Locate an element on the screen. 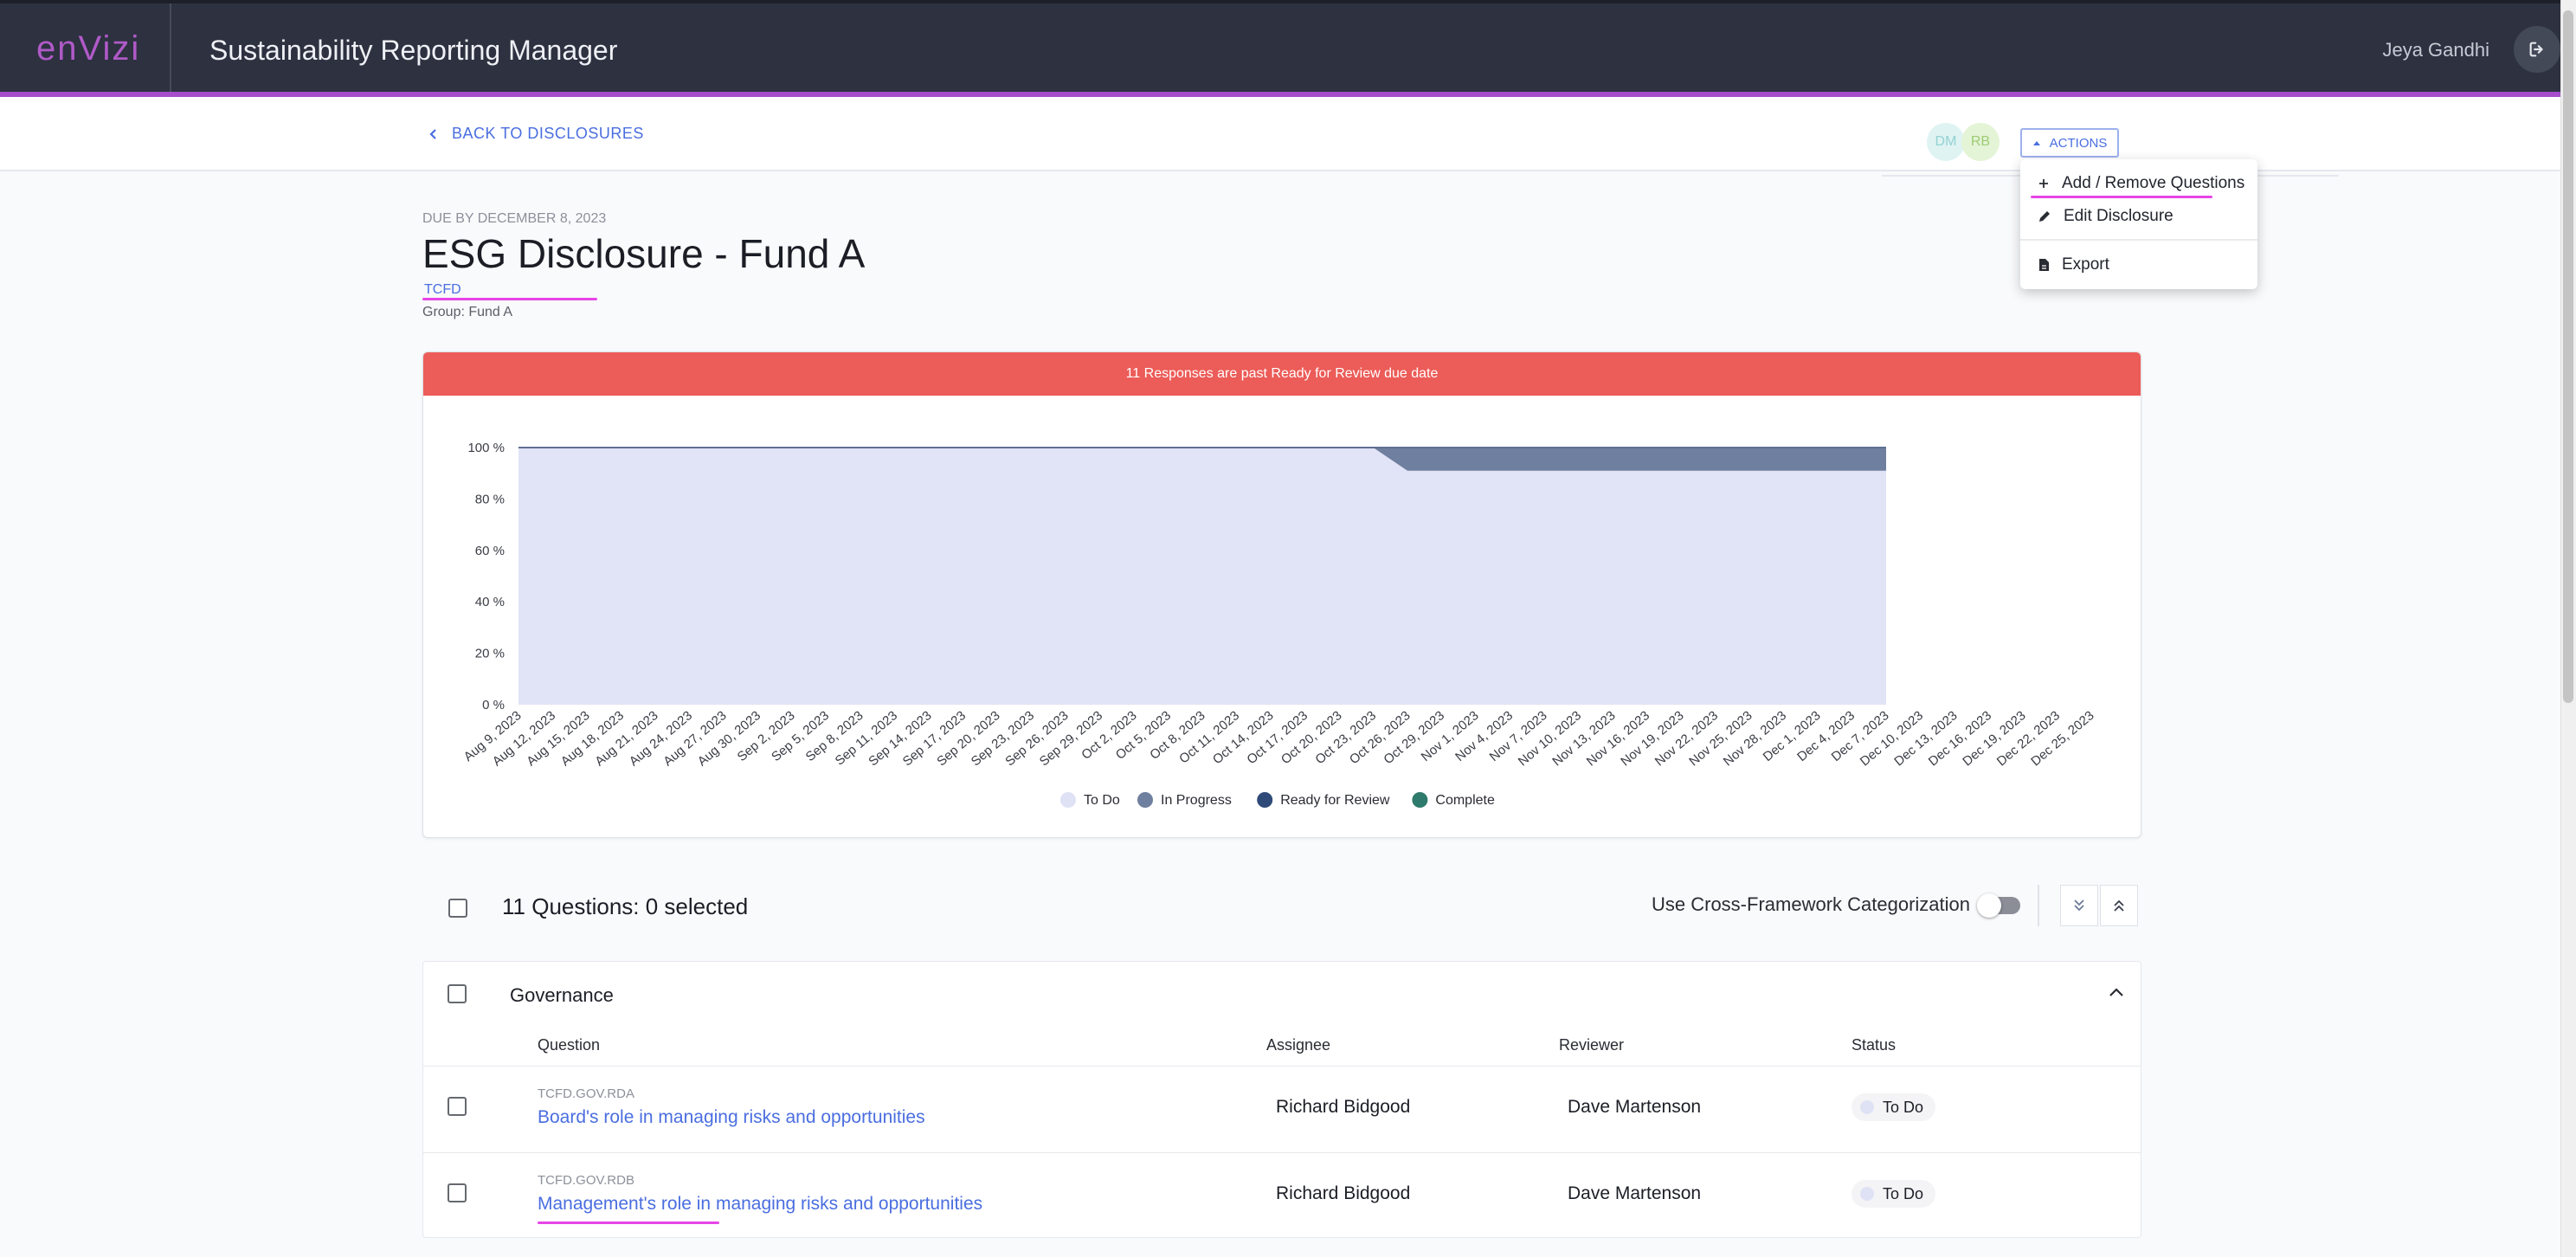  y-tick-label: 0 % is located at coordinates (493, 705).